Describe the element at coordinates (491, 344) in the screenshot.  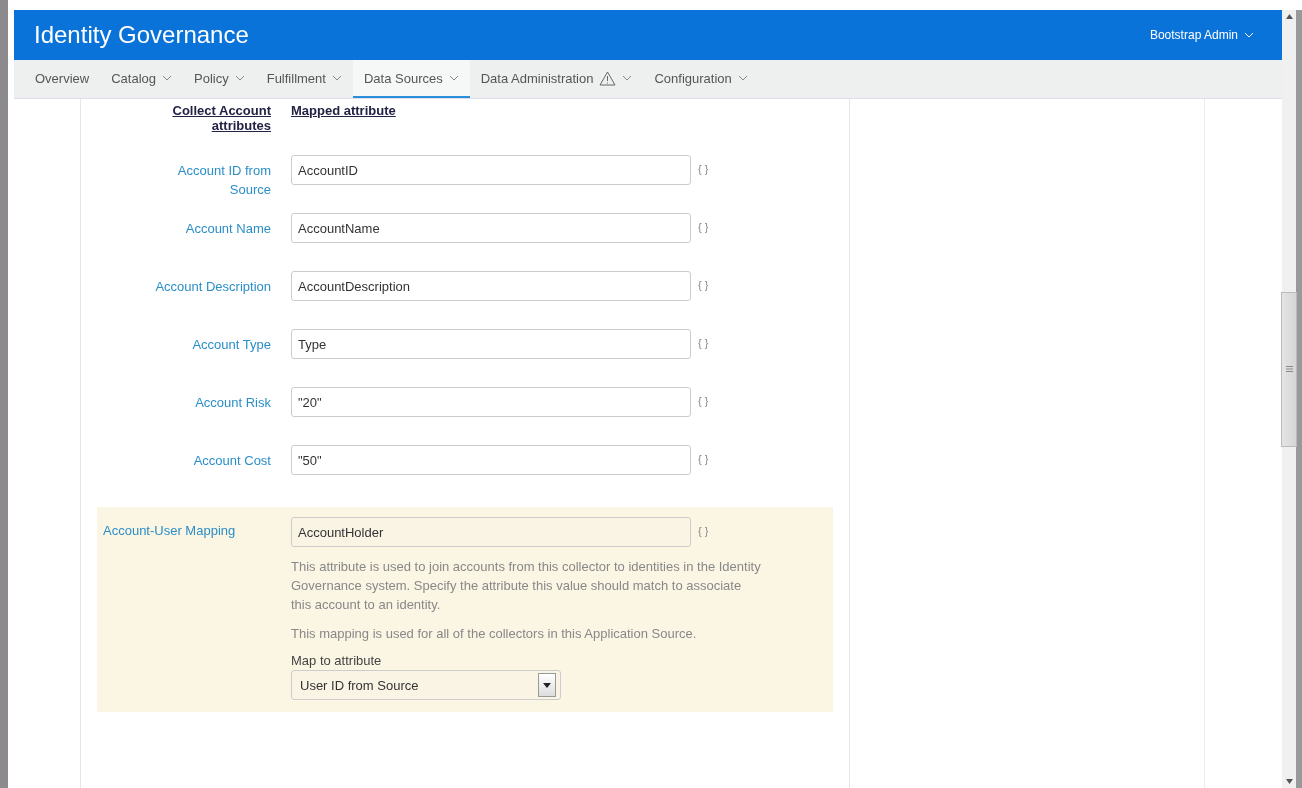
I see `input-field: Type` at that location.